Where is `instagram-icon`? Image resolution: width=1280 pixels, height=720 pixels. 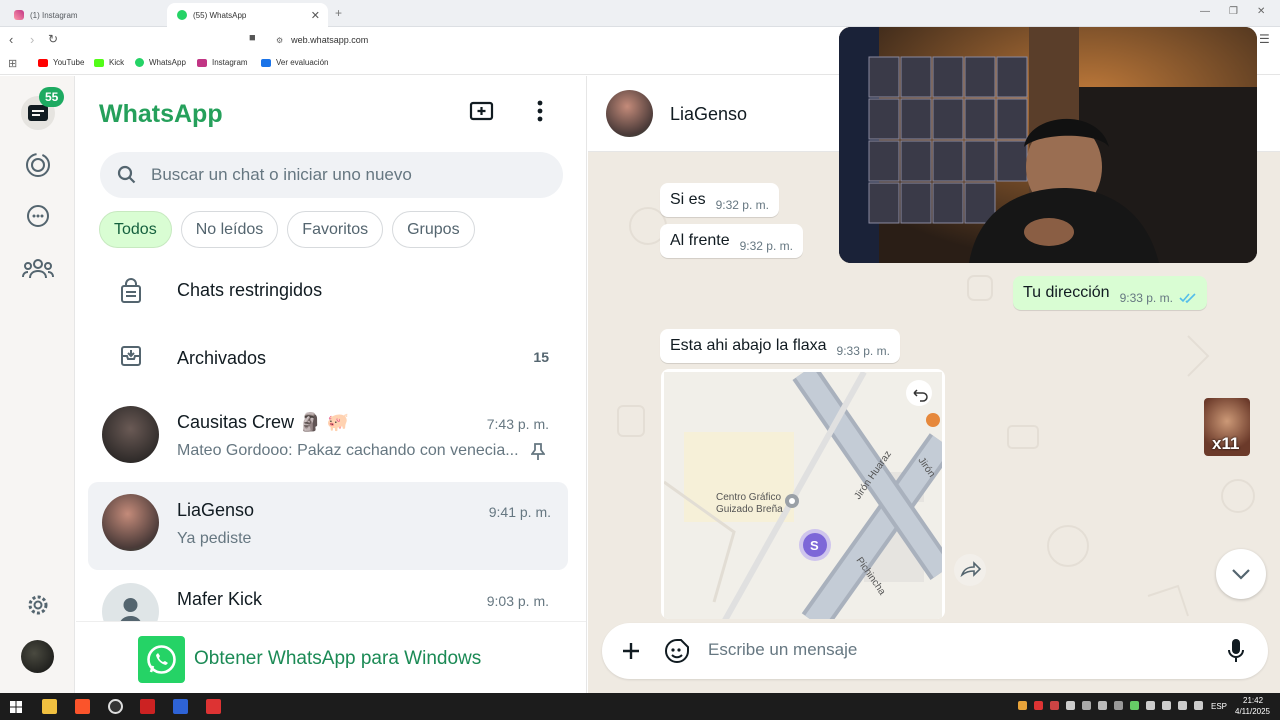
instagram-icon is located at coordinates (202, 62).